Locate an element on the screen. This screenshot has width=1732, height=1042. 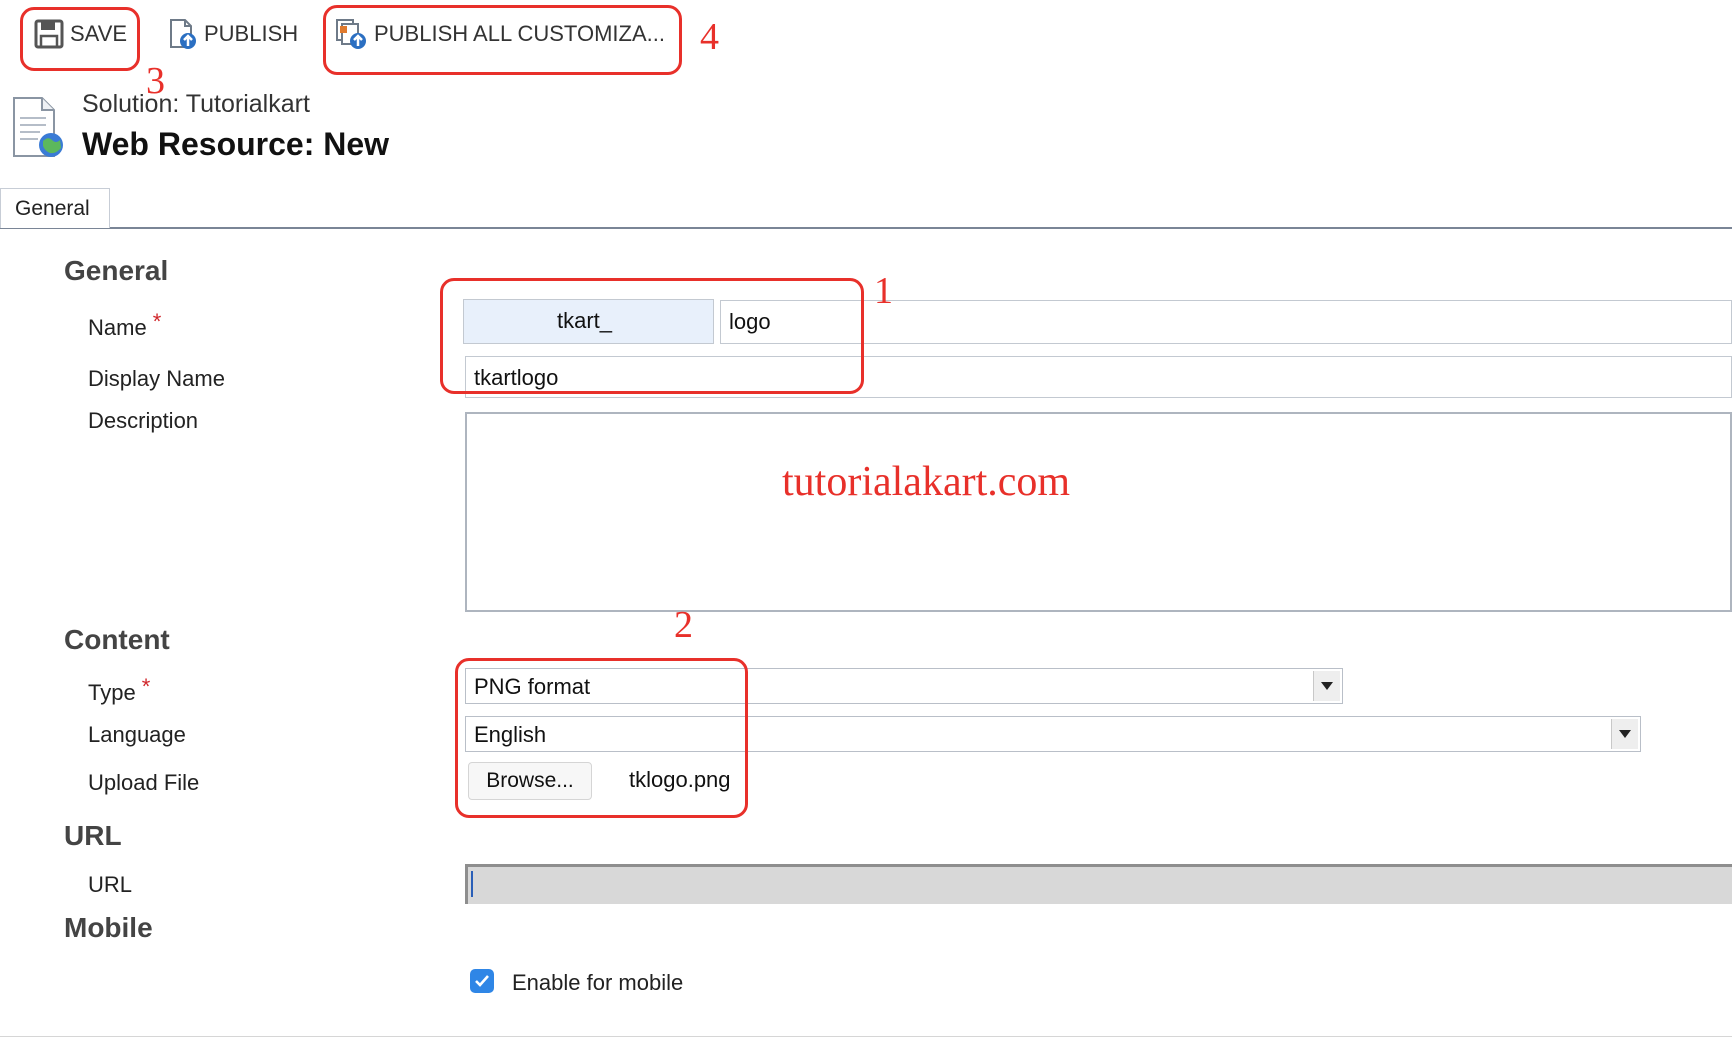
text-cursor is located at coordinates (472, 884).